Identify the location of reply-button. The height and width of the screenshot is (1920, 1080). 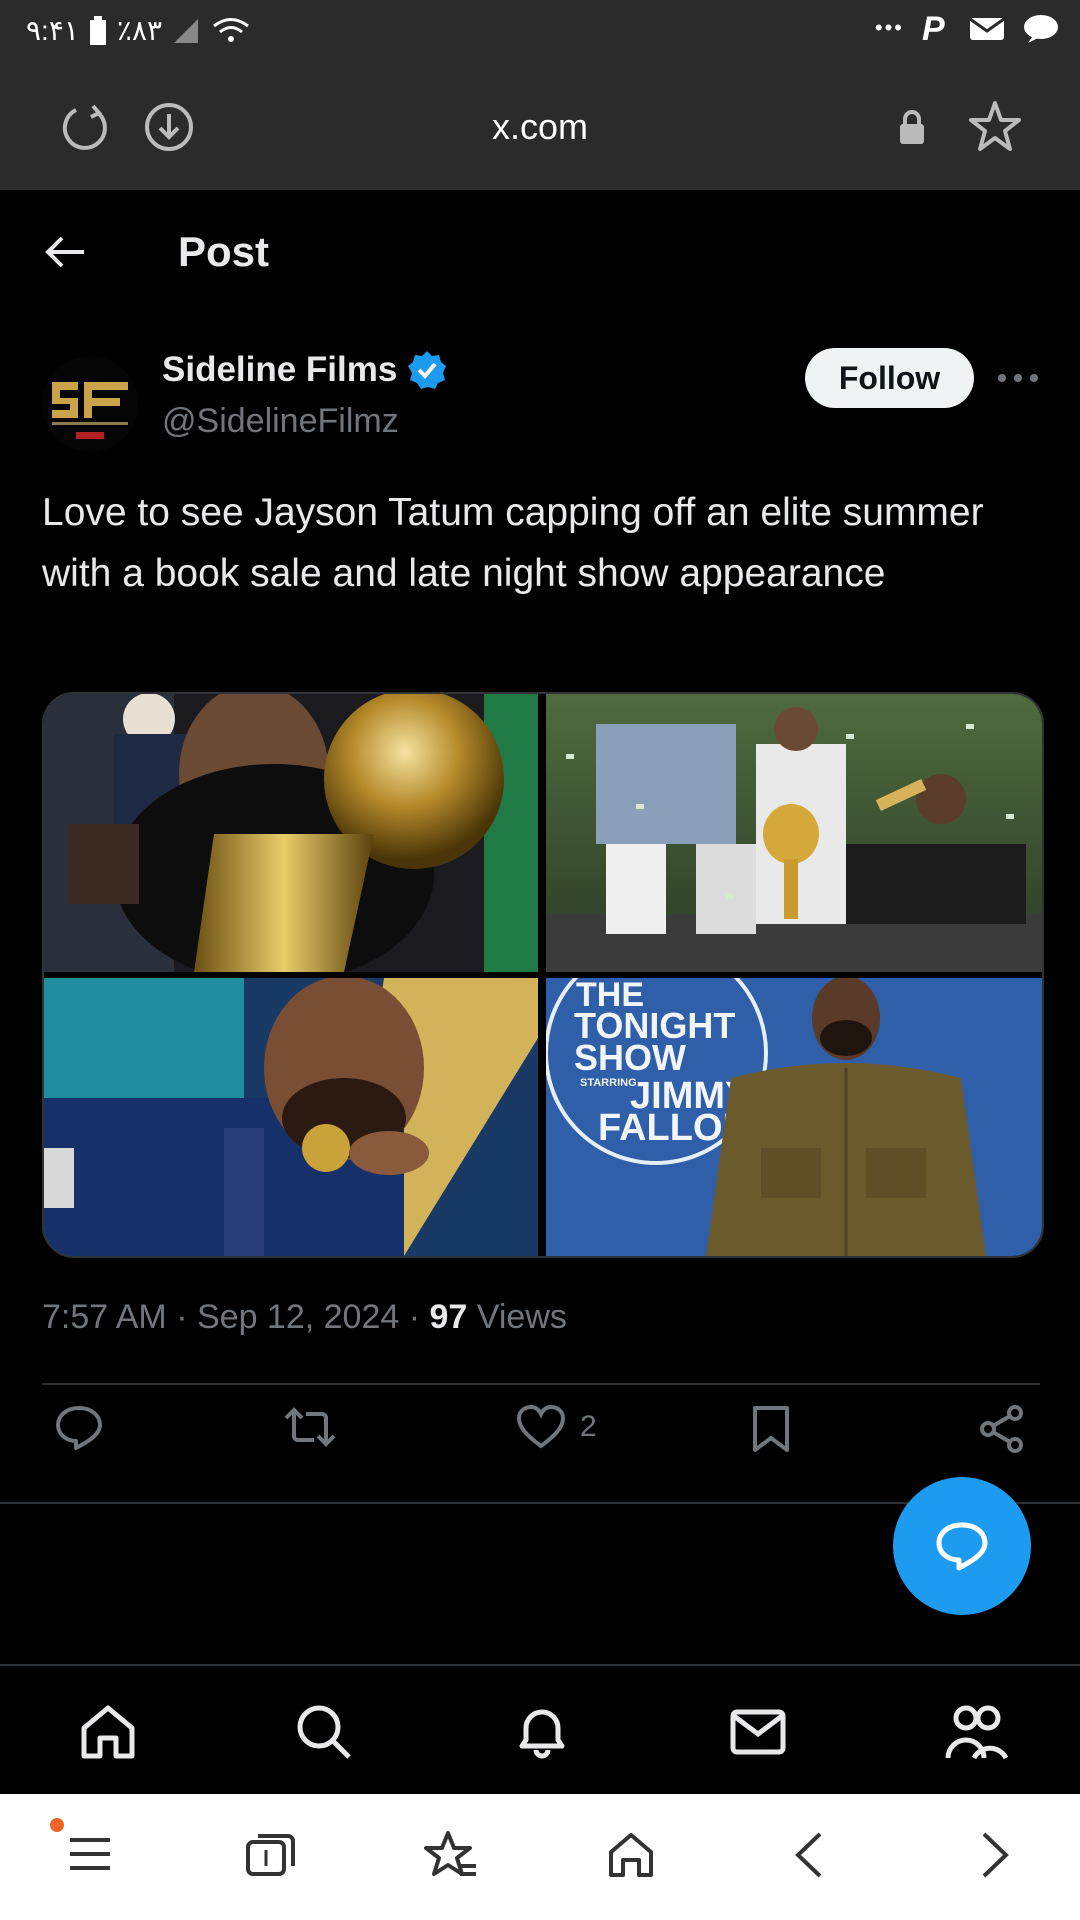
(79, 1427).